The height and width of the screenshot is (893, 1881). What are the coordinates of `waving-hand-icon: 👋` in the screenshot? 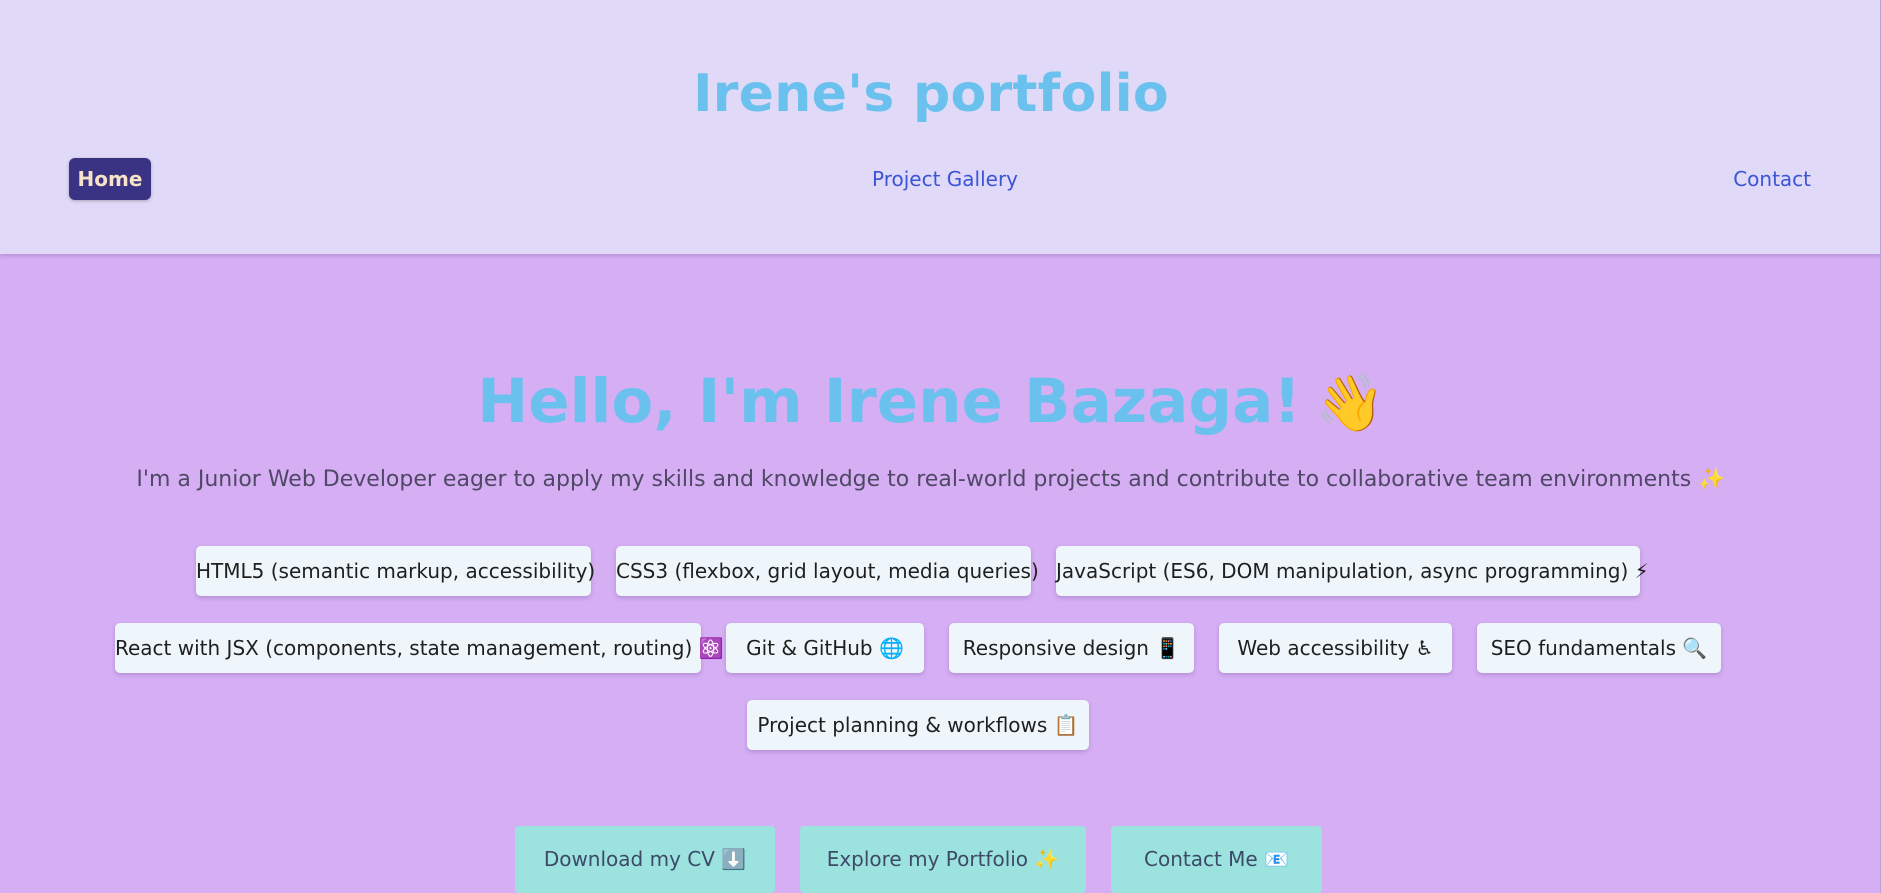 It's located at (1350, 403).